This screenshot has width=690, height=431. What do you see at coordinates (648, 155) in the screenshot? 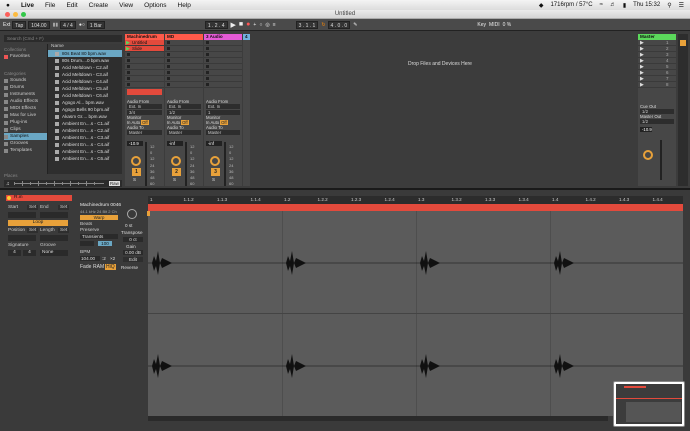
I see `master-pan-knob` at bounding box center [648, 155].